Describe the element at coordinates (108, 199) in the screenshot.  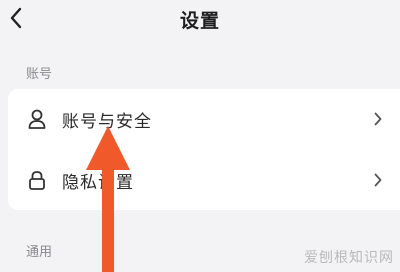
I see `arrow-up-icon` at that location.